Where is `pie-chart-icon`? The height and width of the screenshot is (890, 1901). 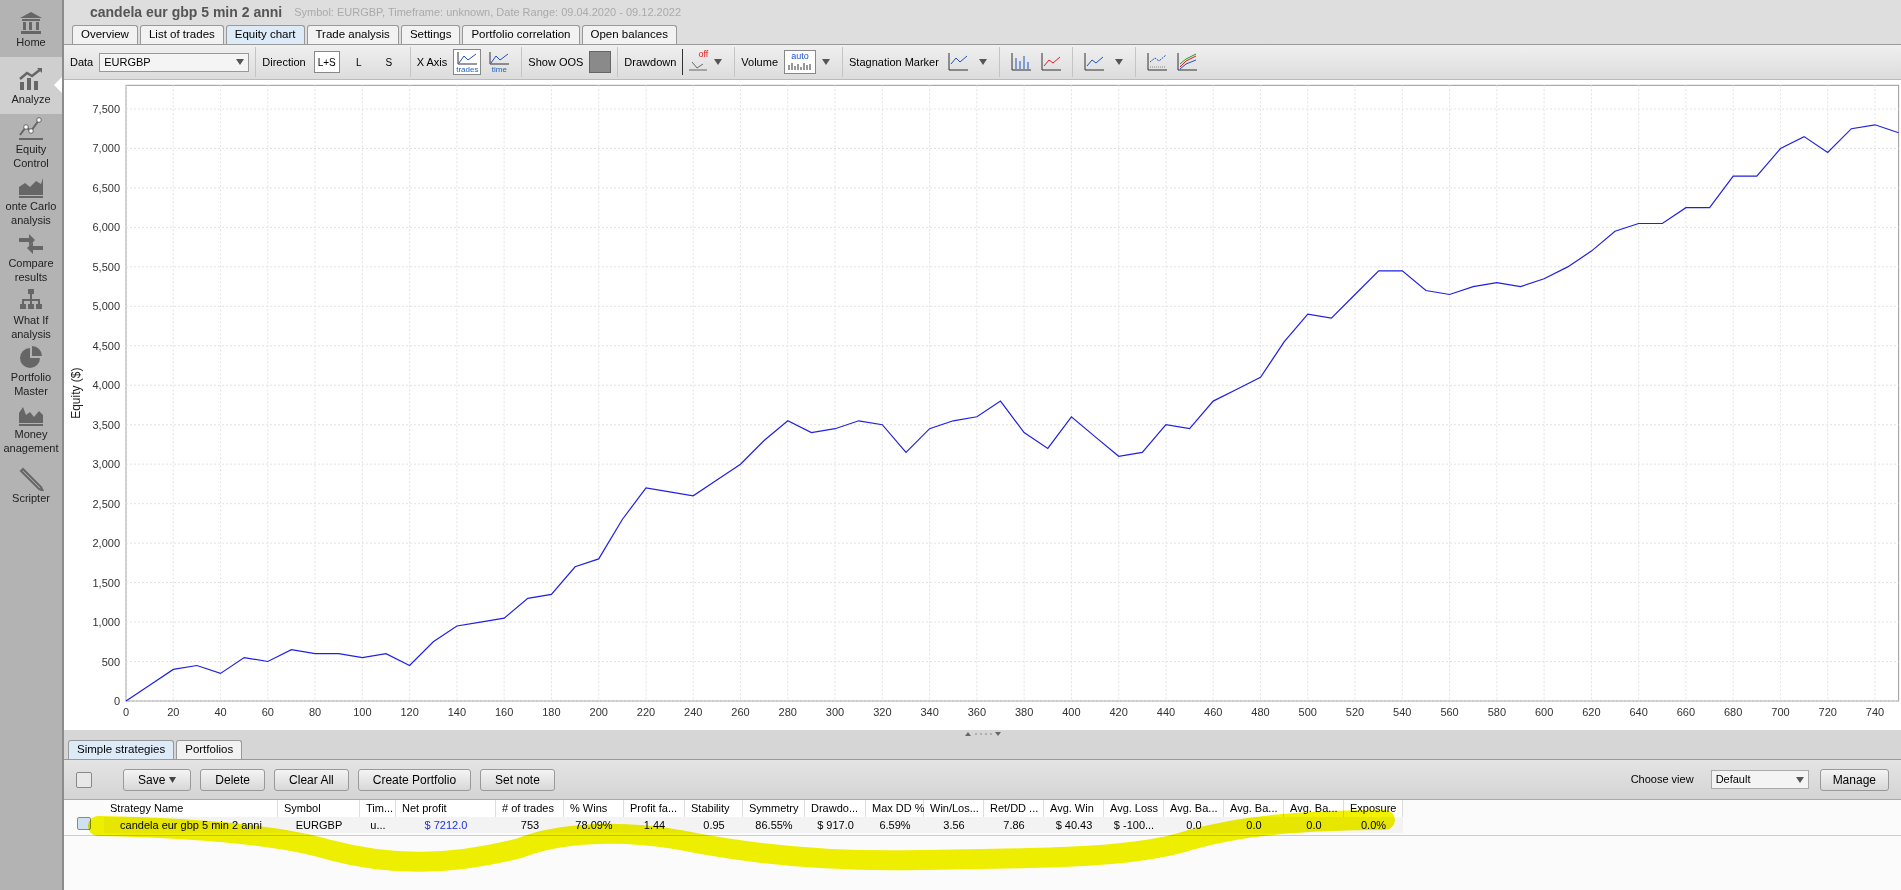 pie-chart-icon is located at coordinates (31, 356).